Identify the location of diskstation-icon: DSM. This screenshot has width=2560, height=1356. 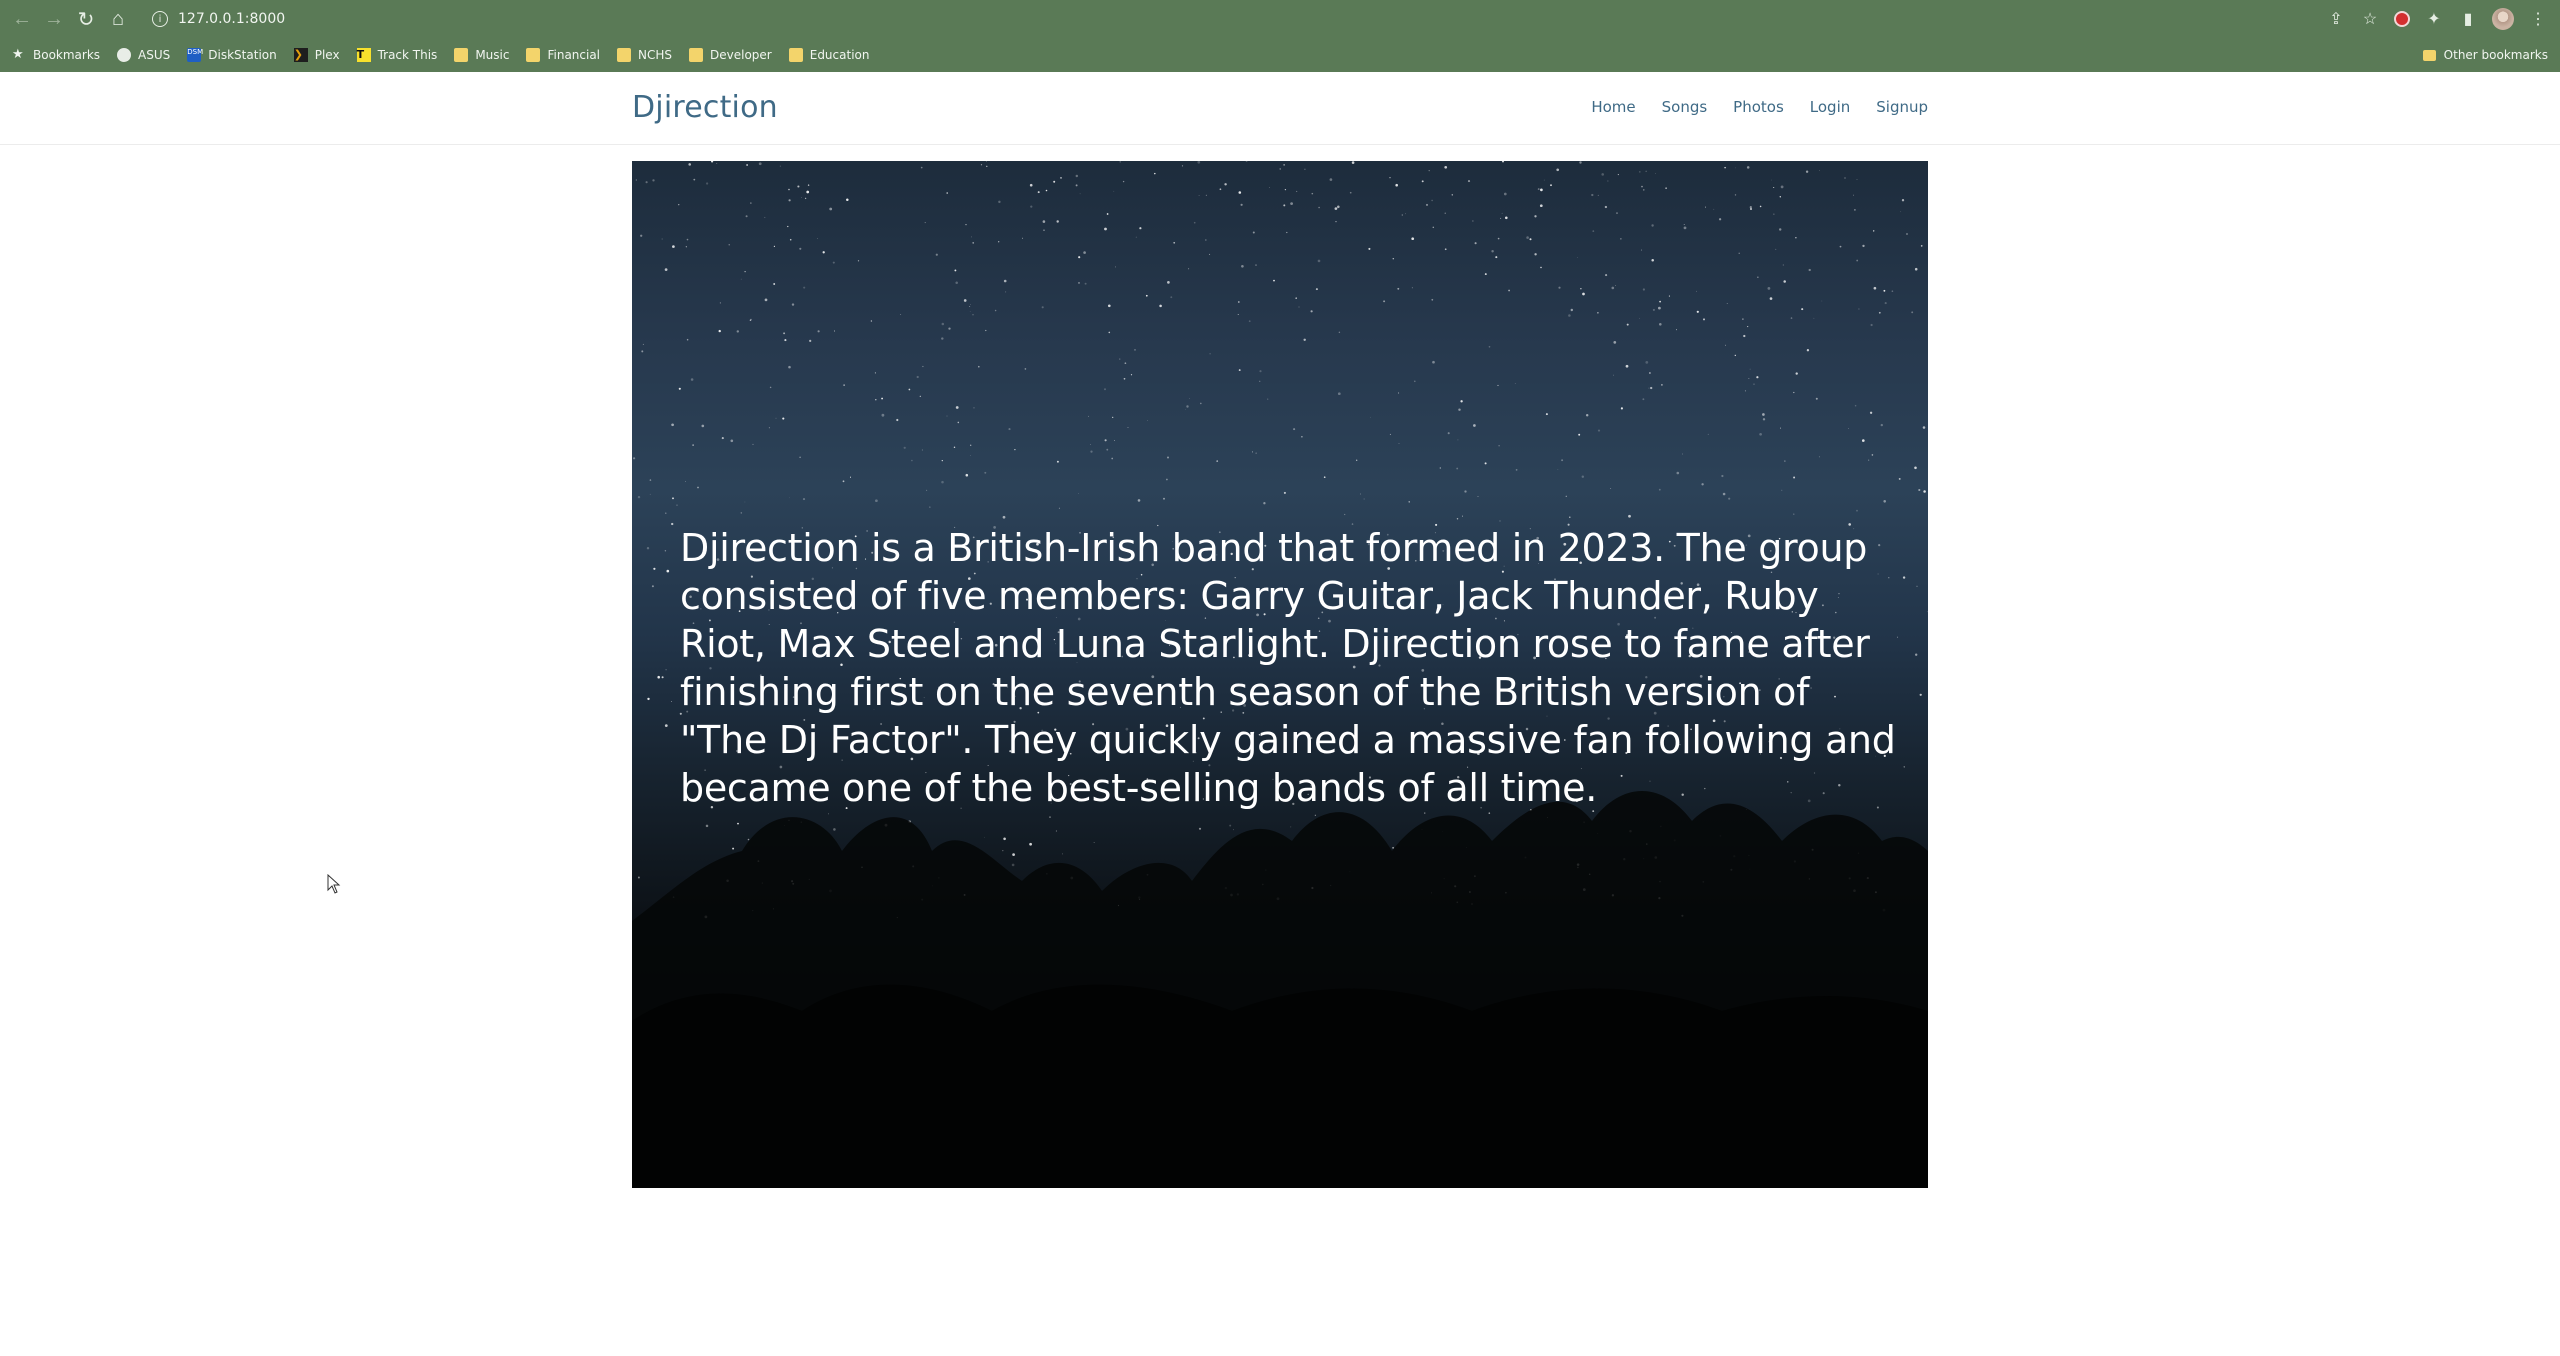
(195, 55).